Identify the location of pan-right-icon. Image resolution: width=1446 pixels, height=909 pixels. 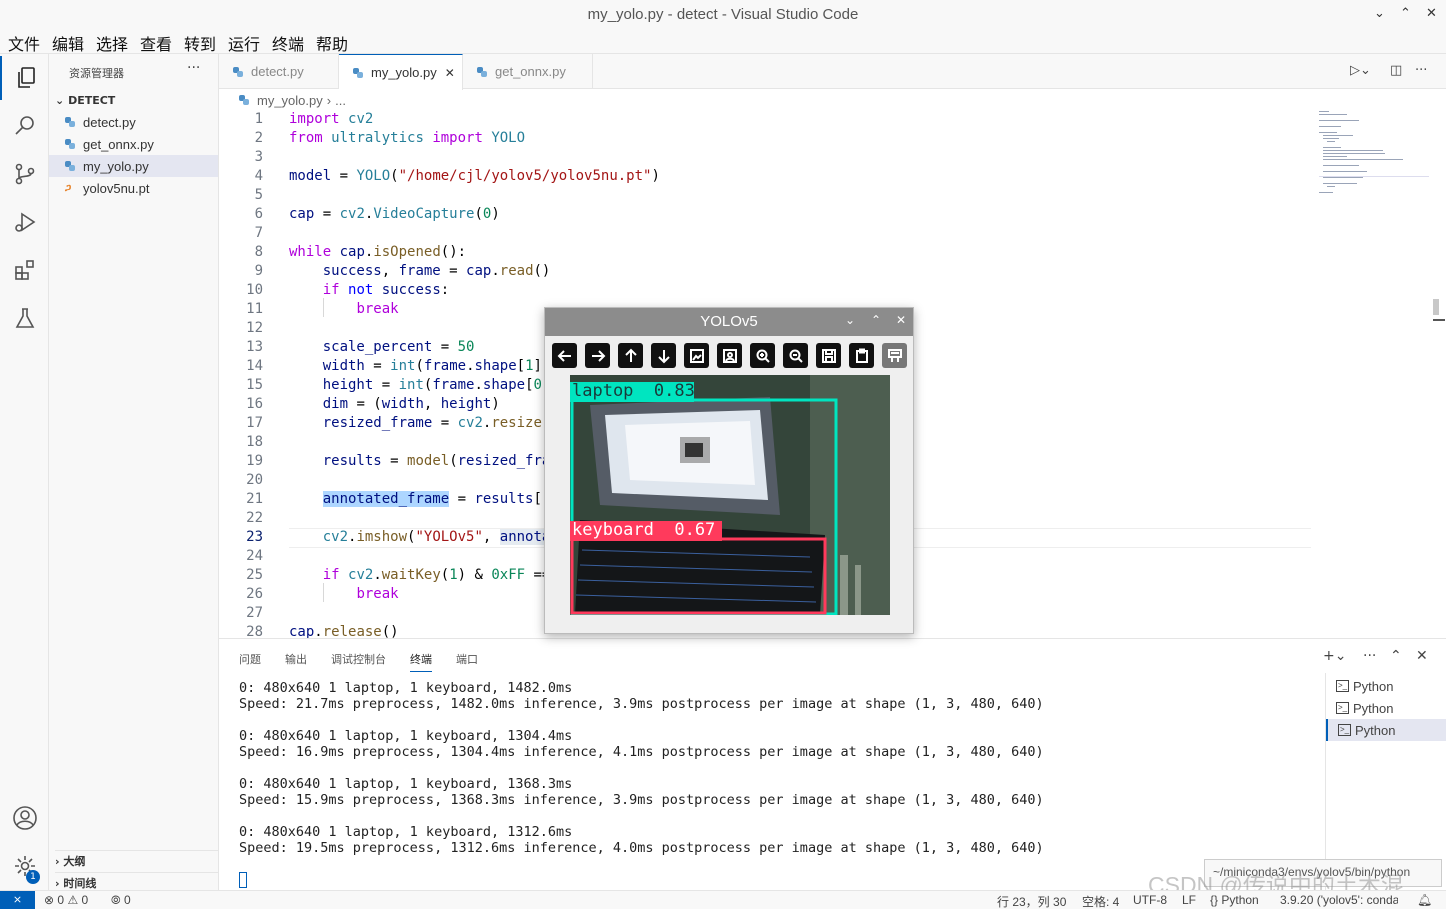
(597, 355).